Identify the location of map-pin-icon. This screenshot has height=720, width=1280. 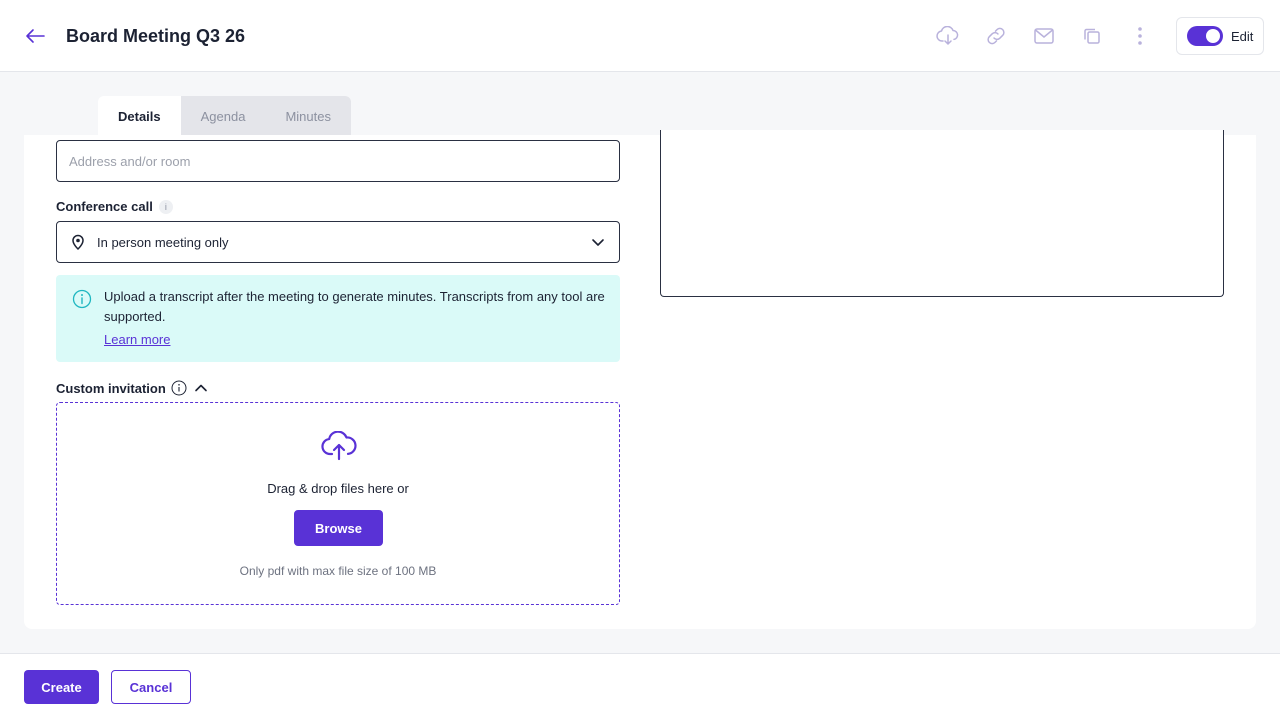
(78, 242).